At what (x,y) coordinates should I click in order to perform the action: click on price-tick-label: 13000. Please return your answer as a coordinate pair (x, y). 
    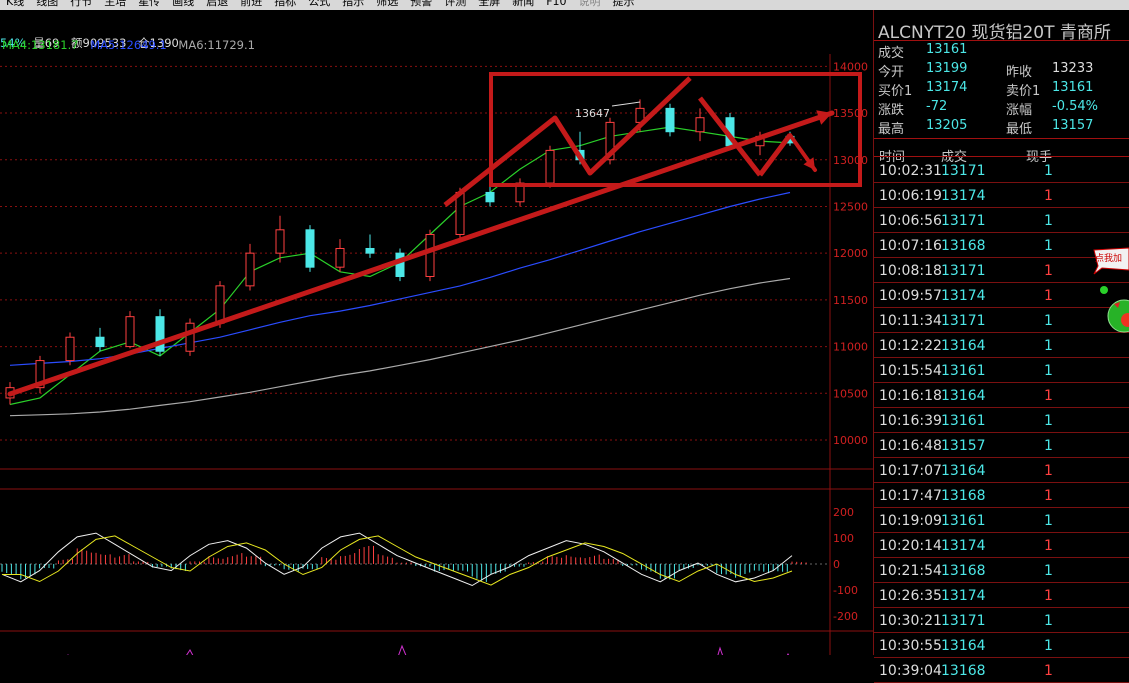
    Looking at the image, I should click on (850, 160).